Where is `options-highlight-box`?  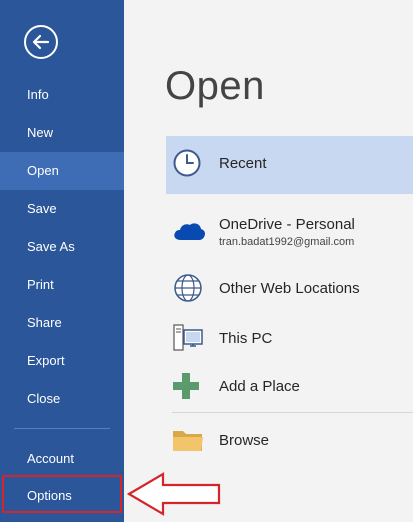
options-highlight-box is located at coordinates (62, 494).